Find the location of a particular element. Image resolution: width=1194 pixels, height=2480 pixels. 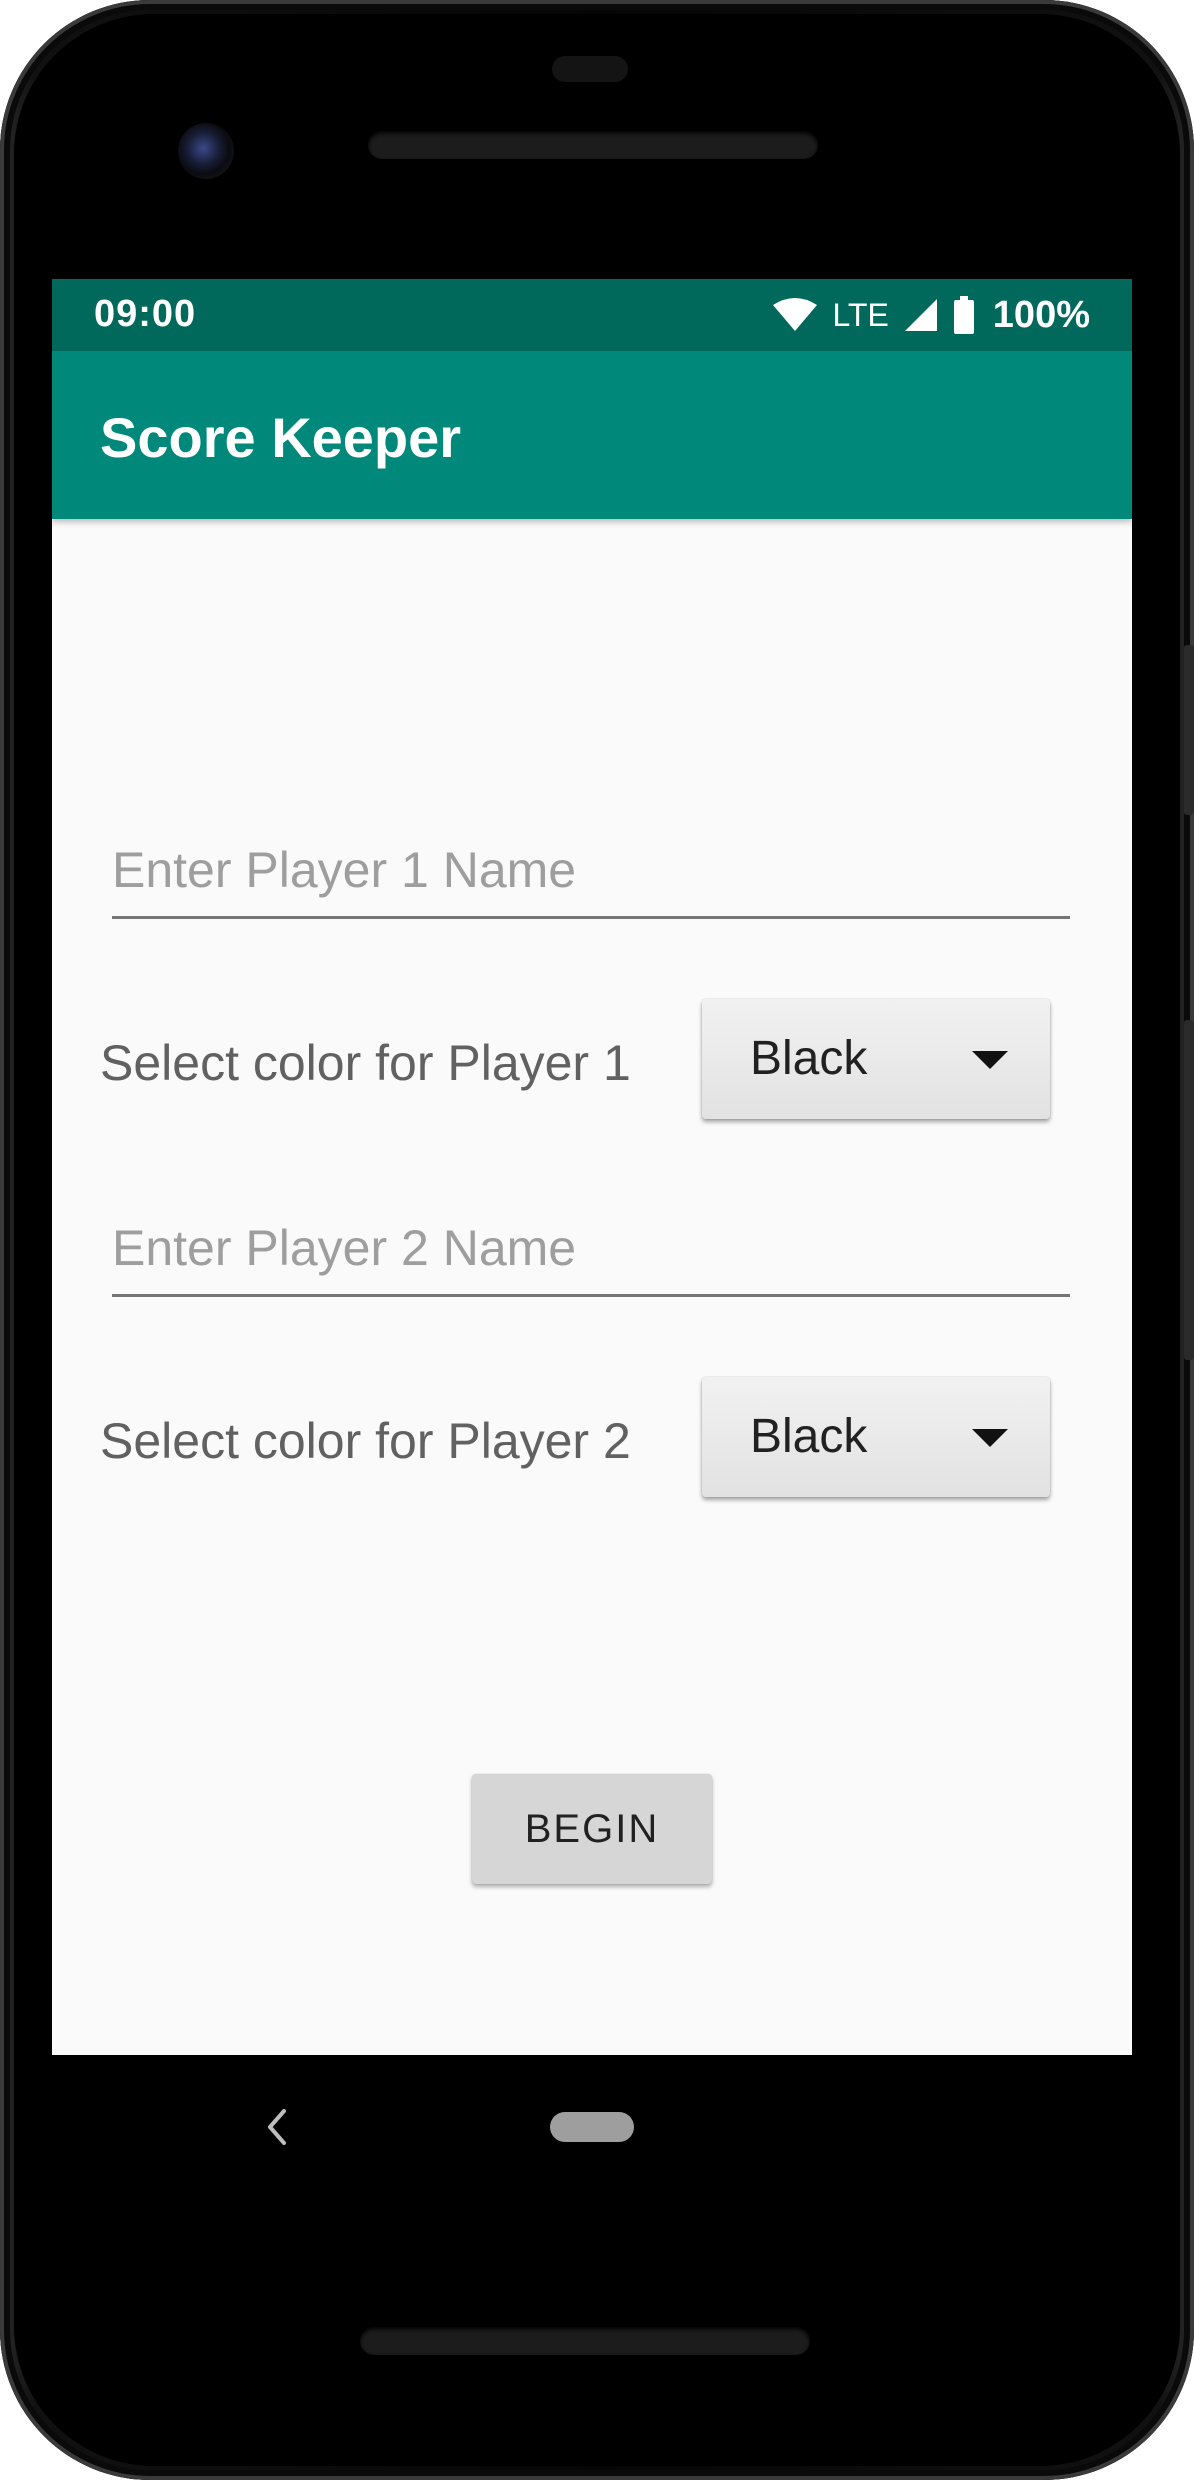

status-time: 09:00 is located at coordinates (145, 314).